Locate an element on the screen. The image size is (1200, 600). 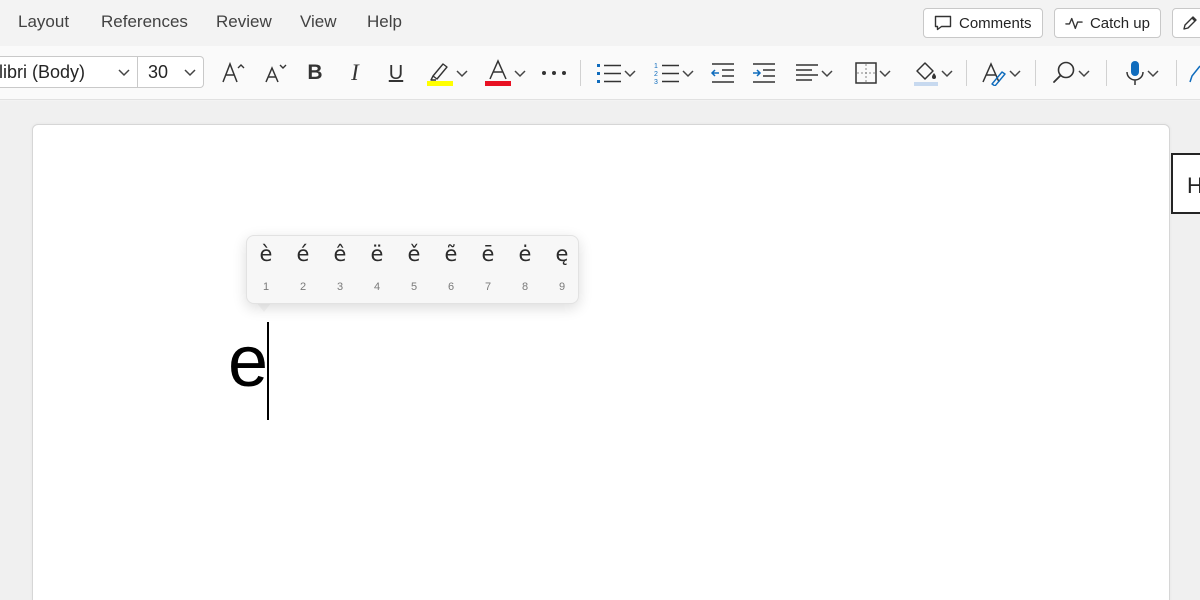
accent-shortcut-number: 8 is located at coordinates (525, 287).